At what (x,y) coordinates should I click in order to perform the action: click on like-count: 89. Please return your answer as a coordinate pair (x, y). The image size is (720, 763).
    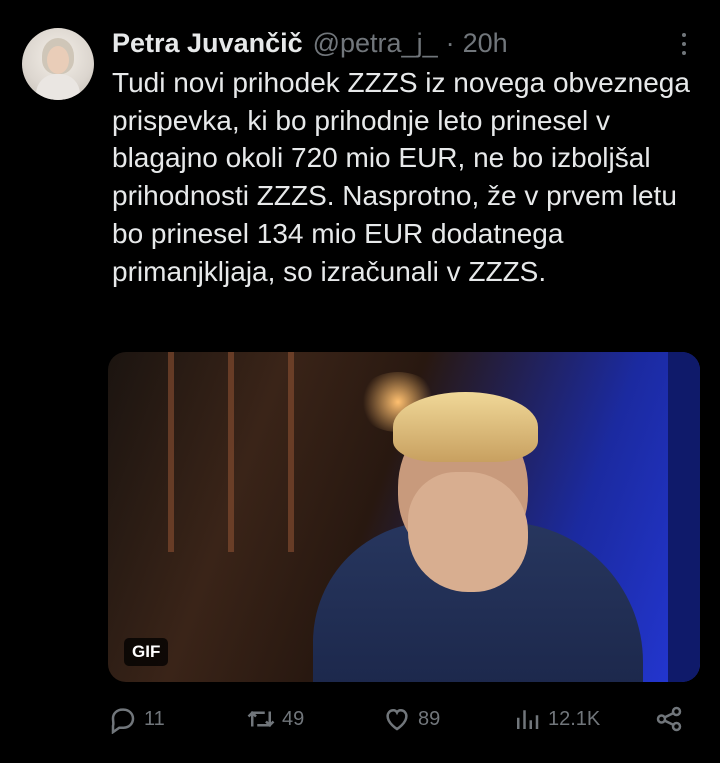
    Looking at the image, I should click on (429, 718).